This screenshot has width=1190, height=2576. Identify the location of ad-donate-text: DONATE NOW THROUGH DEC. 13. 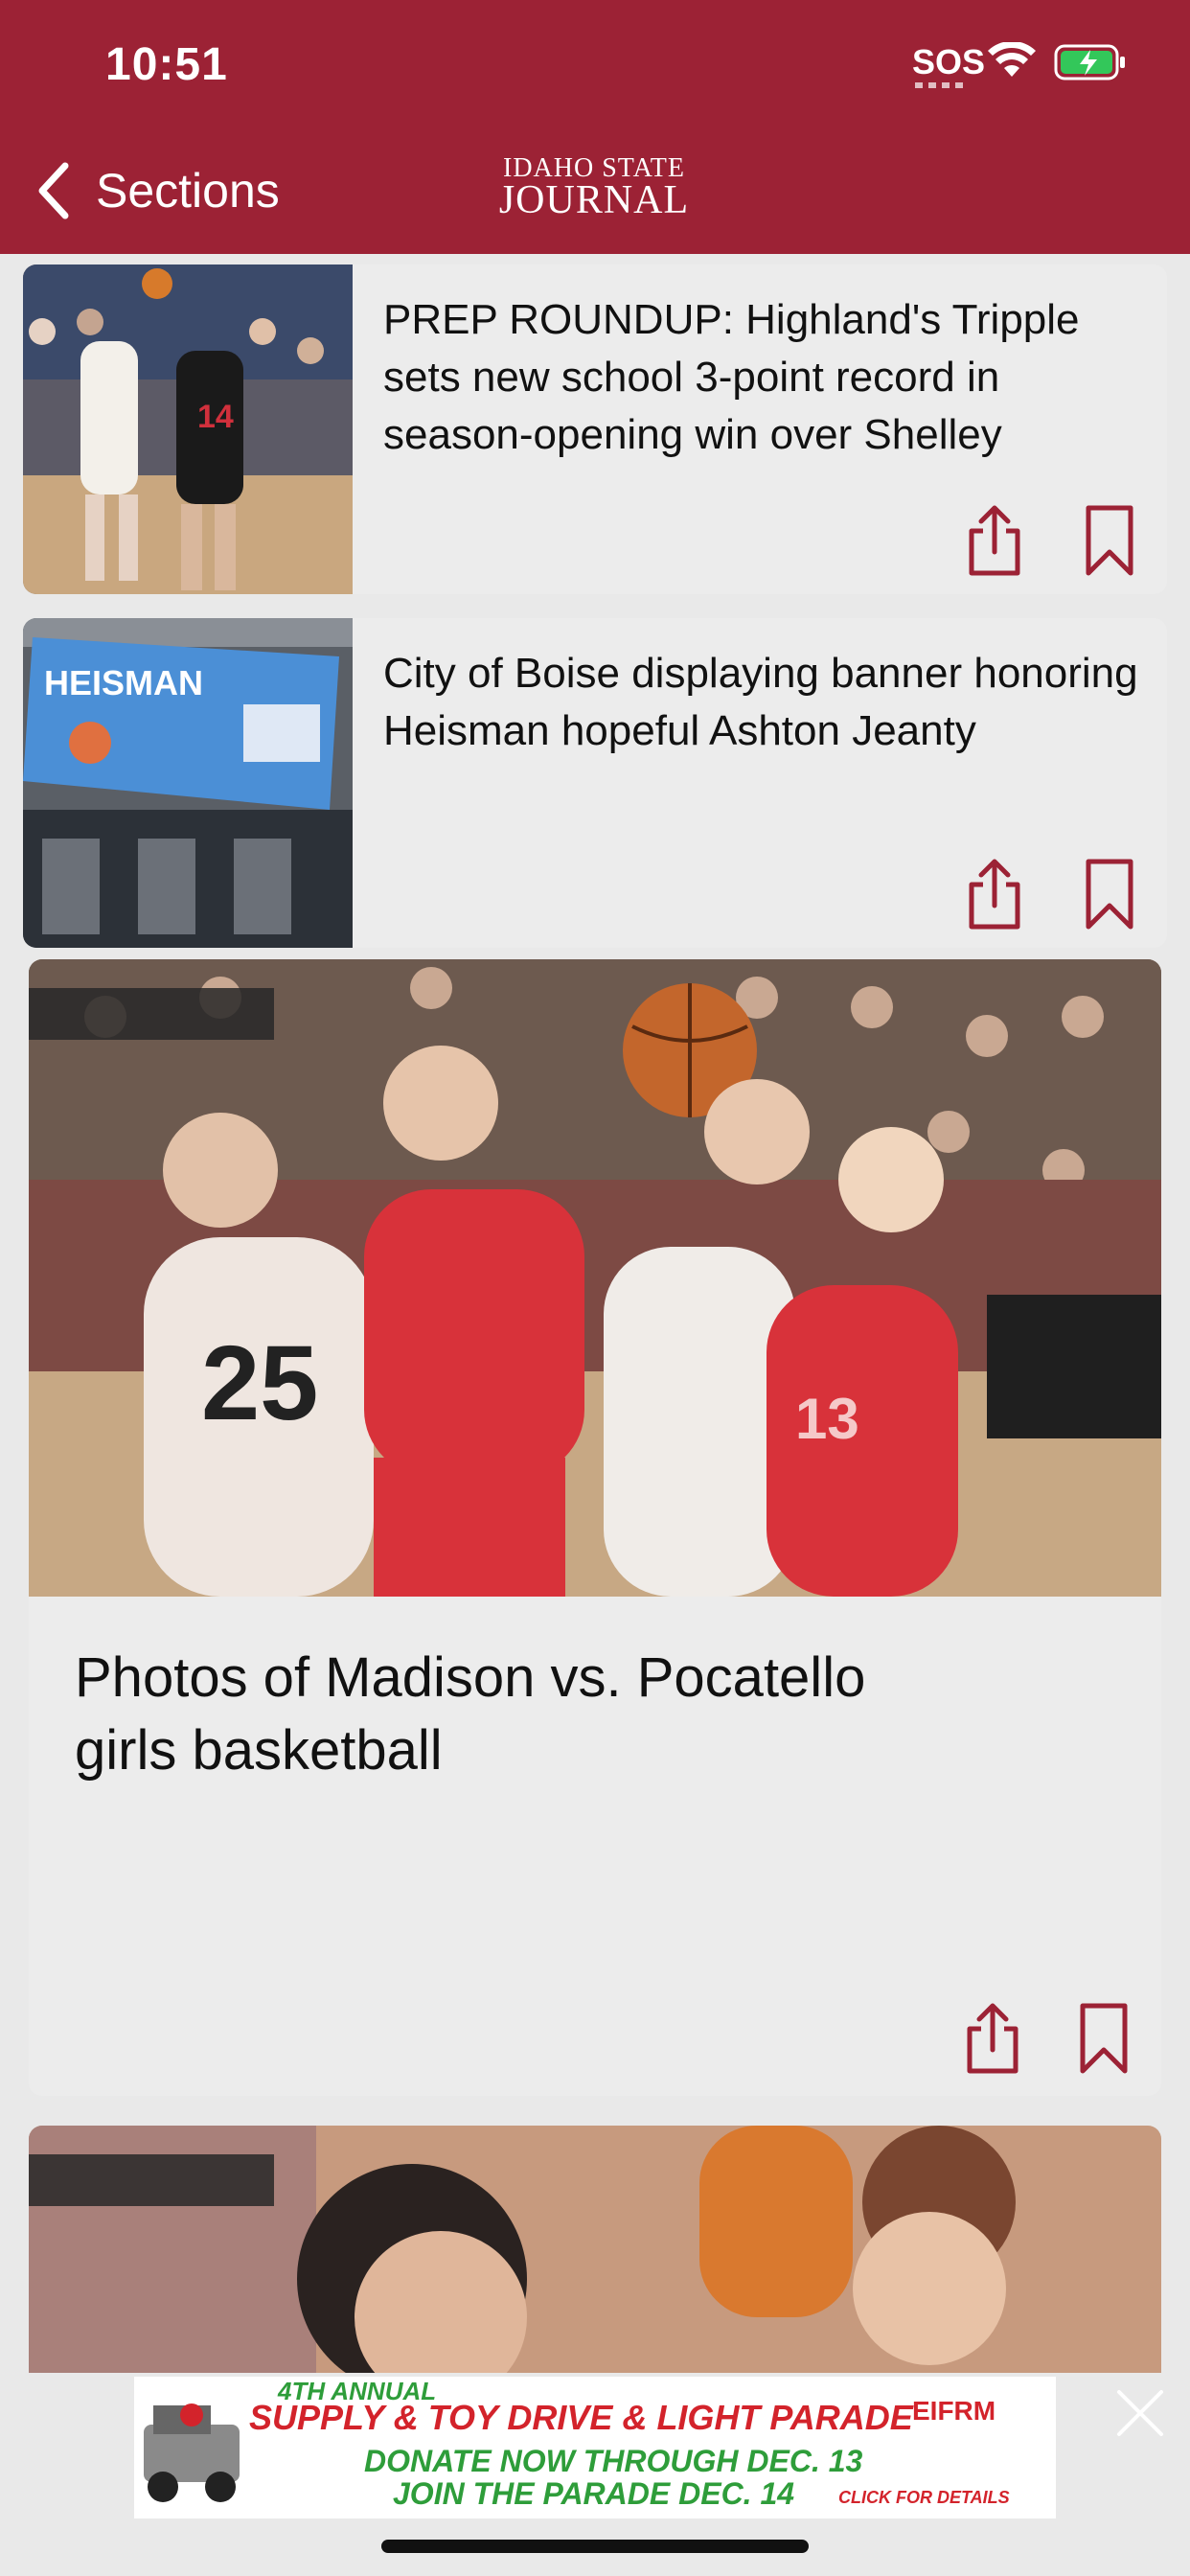
(614, 2461).